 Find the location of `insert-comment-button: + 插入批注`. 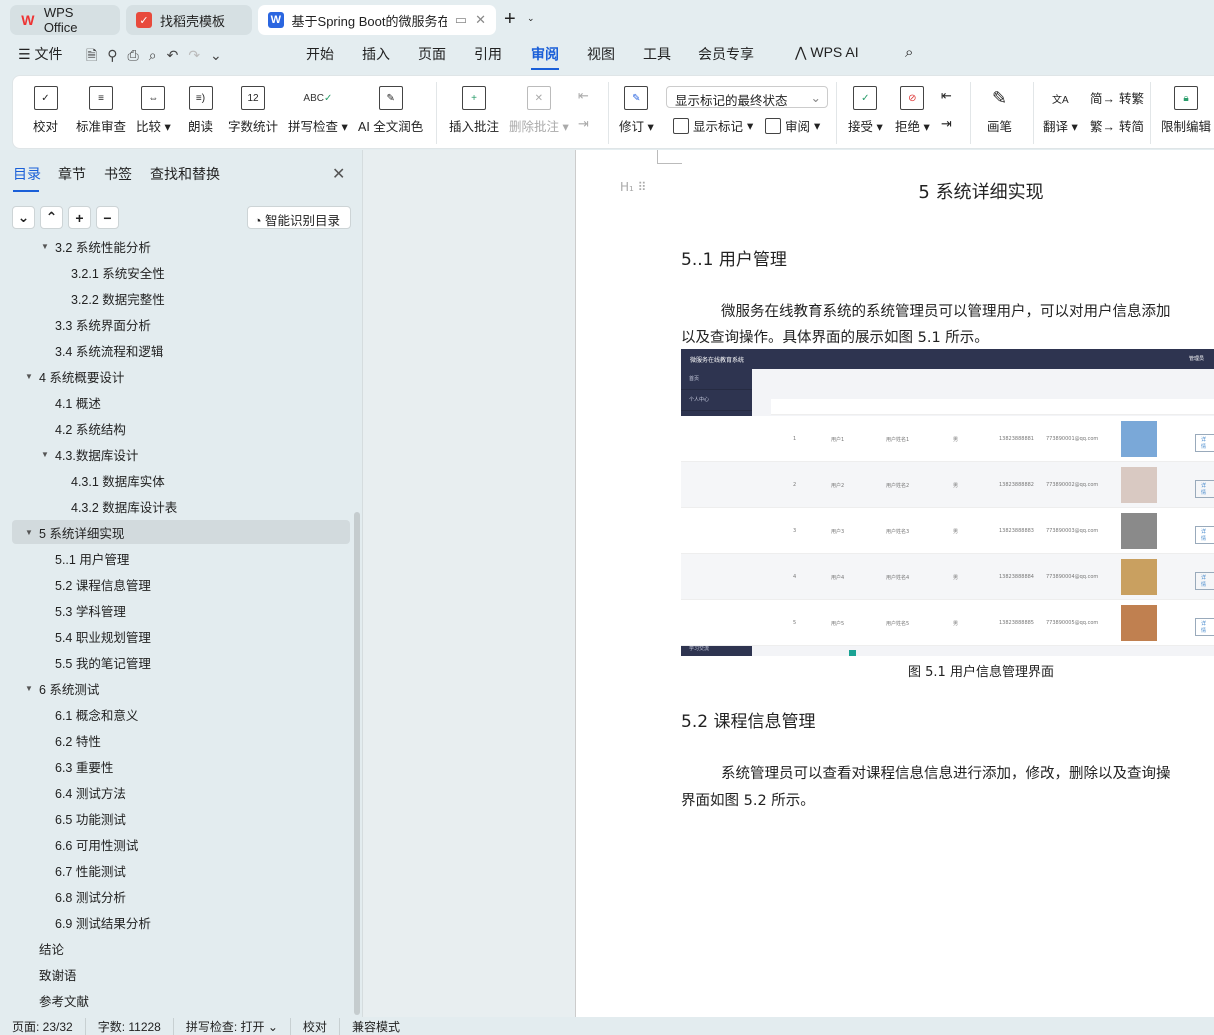

insert-comment-button: + 插入批注 is located at coordinates (474, 110).